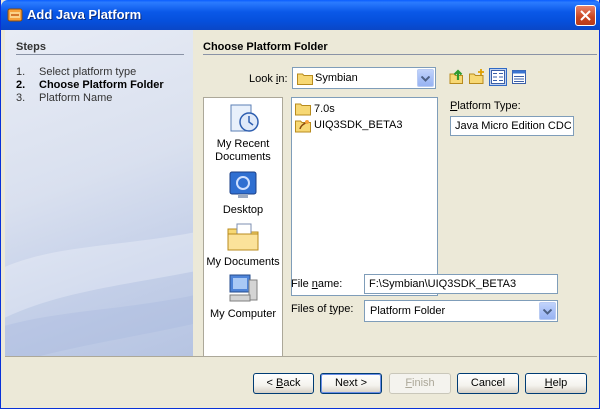 This screenshot has width=600, height=409. Describe the element at coordinates (244, 118) in the screenshot. I see `recent-documents-icon` at that location.